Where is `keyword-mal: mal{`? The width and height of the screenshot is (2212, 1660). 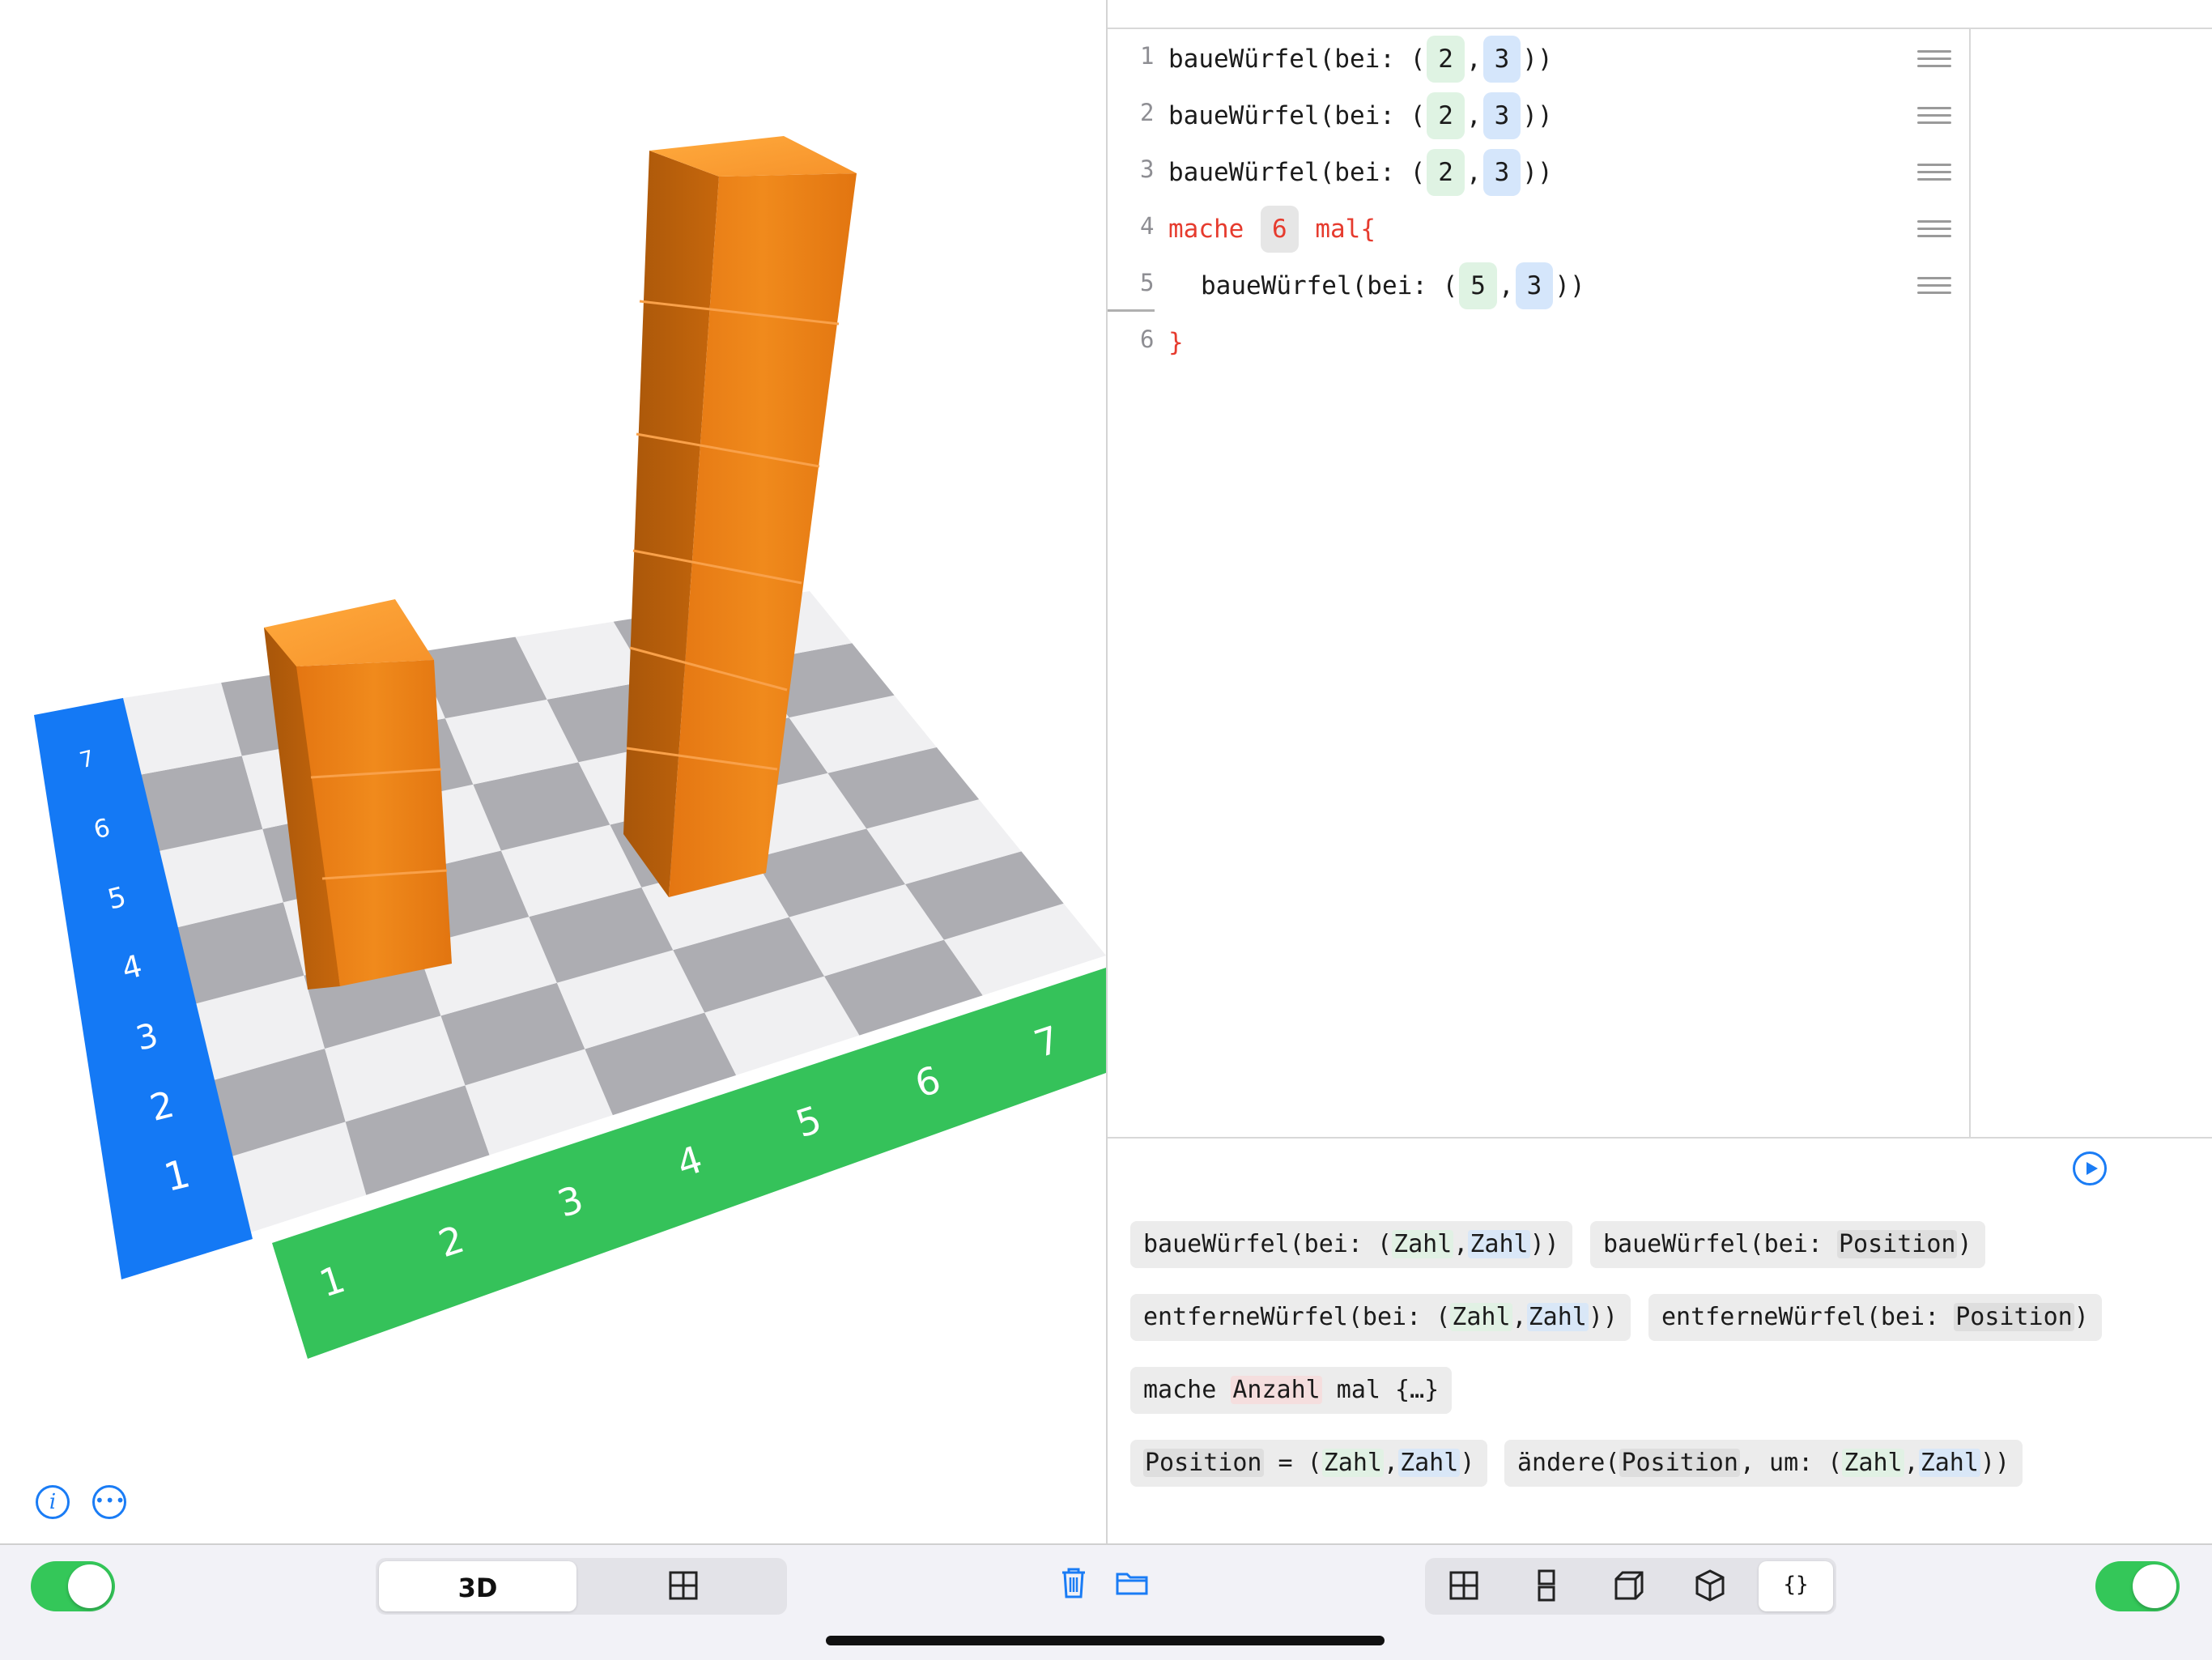
keyword-mal: mal{ is located at coordinates (1346, 230).